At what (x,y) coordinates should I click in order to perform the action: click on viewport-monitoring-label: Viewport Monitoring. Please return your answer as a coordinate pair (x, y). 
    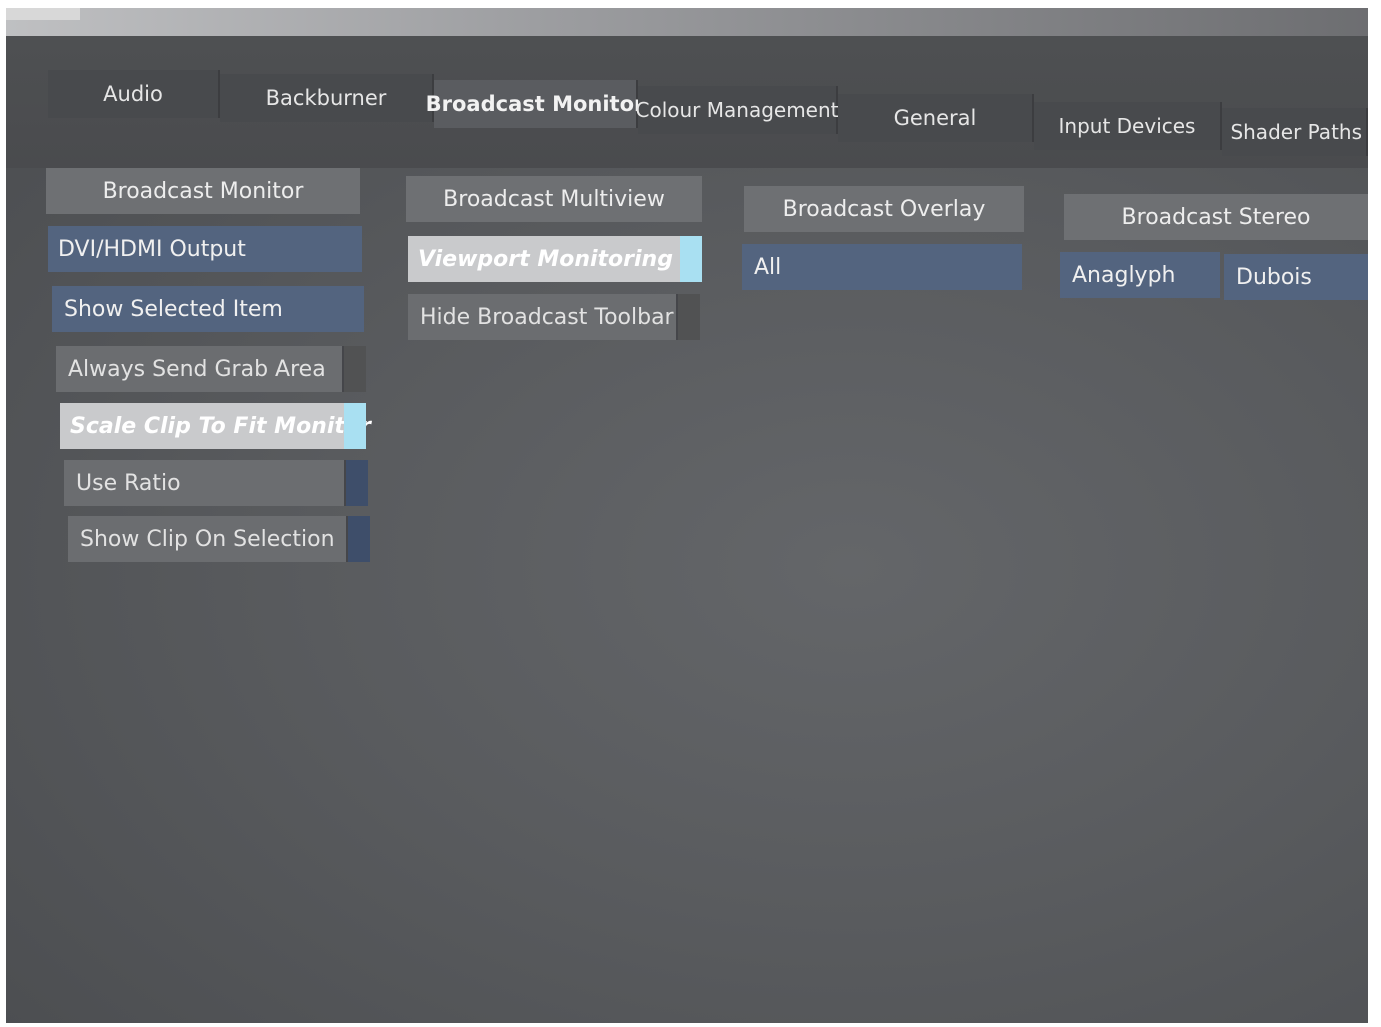
    Looking at the image, I should click on (545, 259).